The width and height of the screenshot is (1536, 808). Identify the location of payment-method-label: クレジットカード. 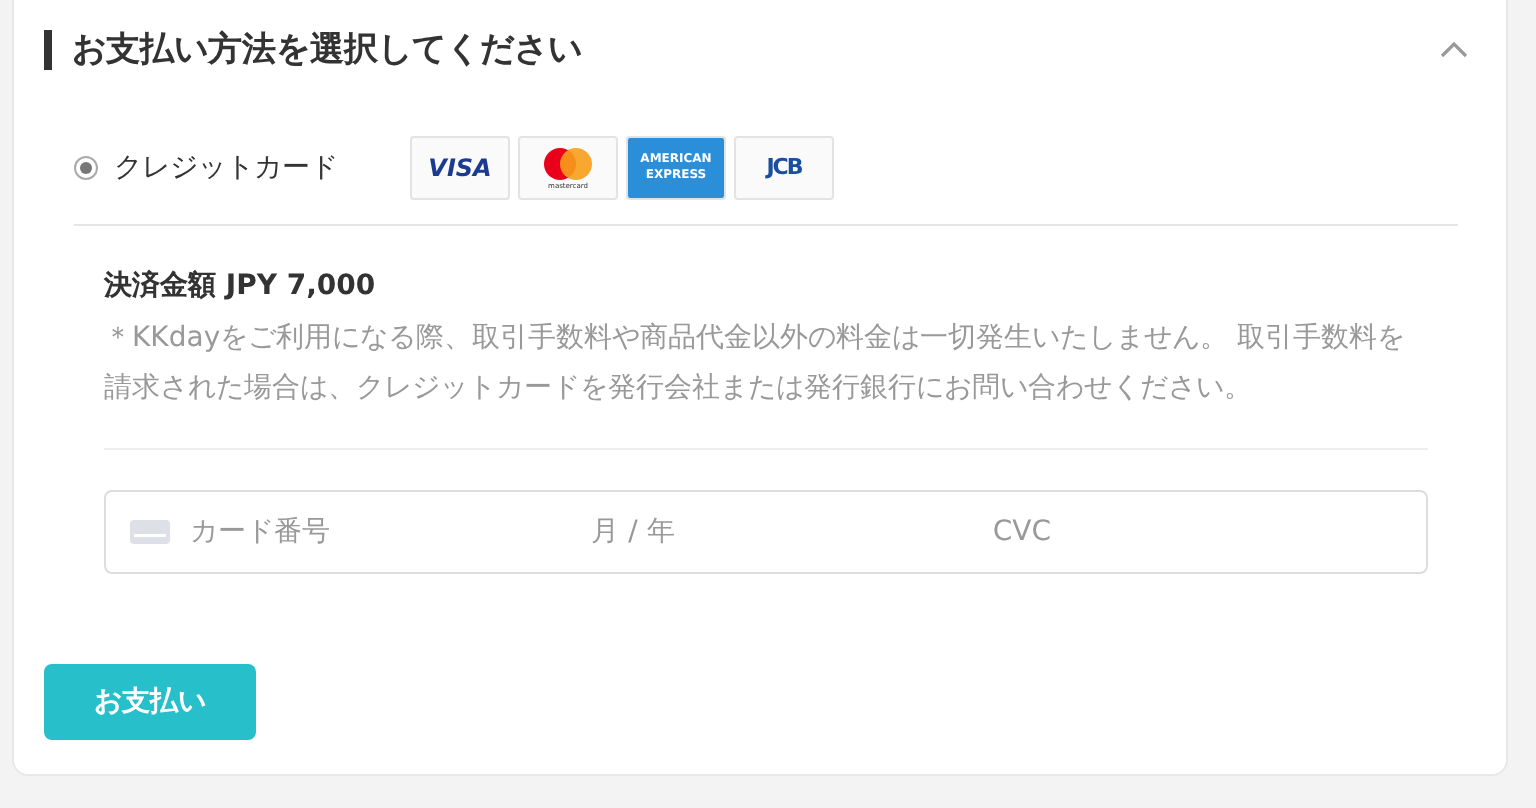
(262, 168).